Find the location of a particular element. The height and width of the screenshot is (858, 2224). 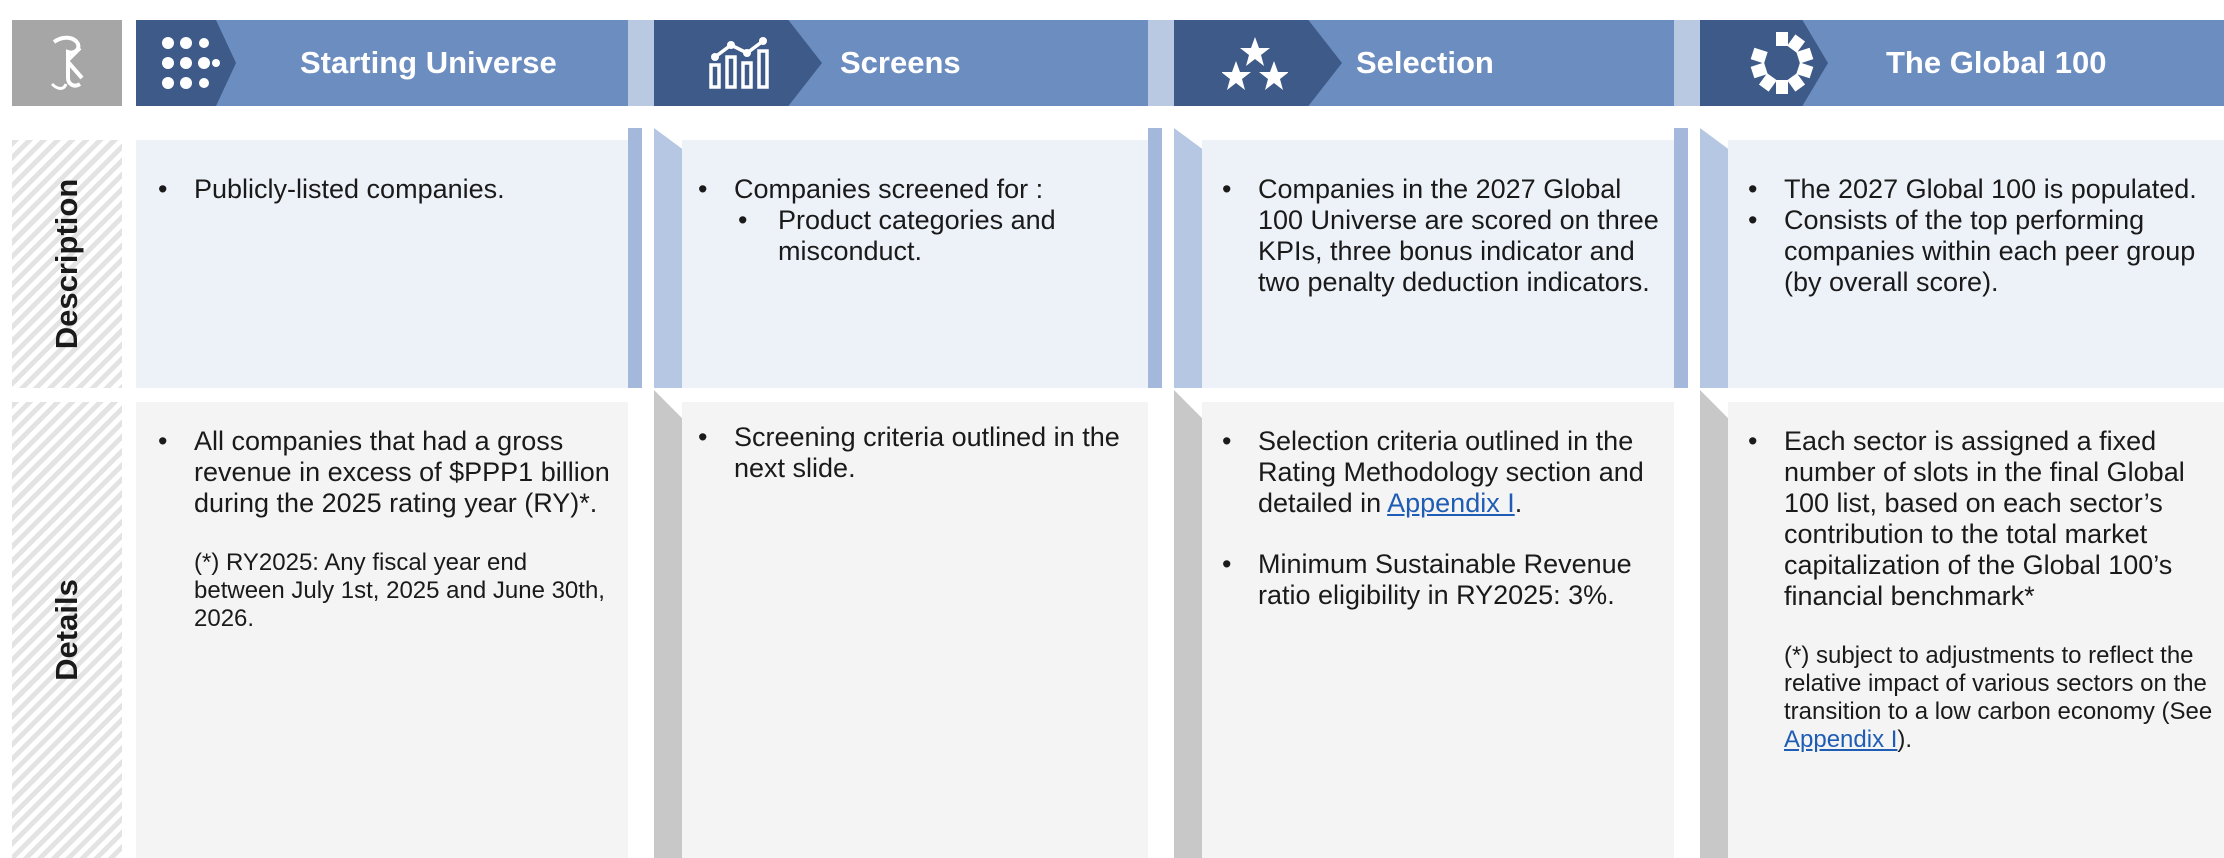

stage-label: Screens is located at coordinates (900, 62).